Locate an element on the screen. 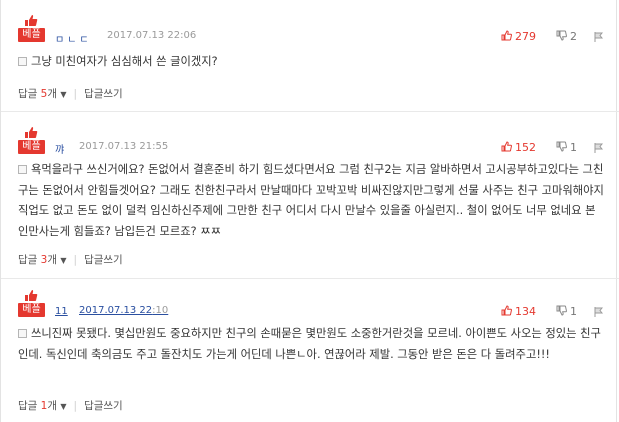 The image size is (619, 422). comment-date: 2017.07.13 22:06 is located at coordinates (152, 35).